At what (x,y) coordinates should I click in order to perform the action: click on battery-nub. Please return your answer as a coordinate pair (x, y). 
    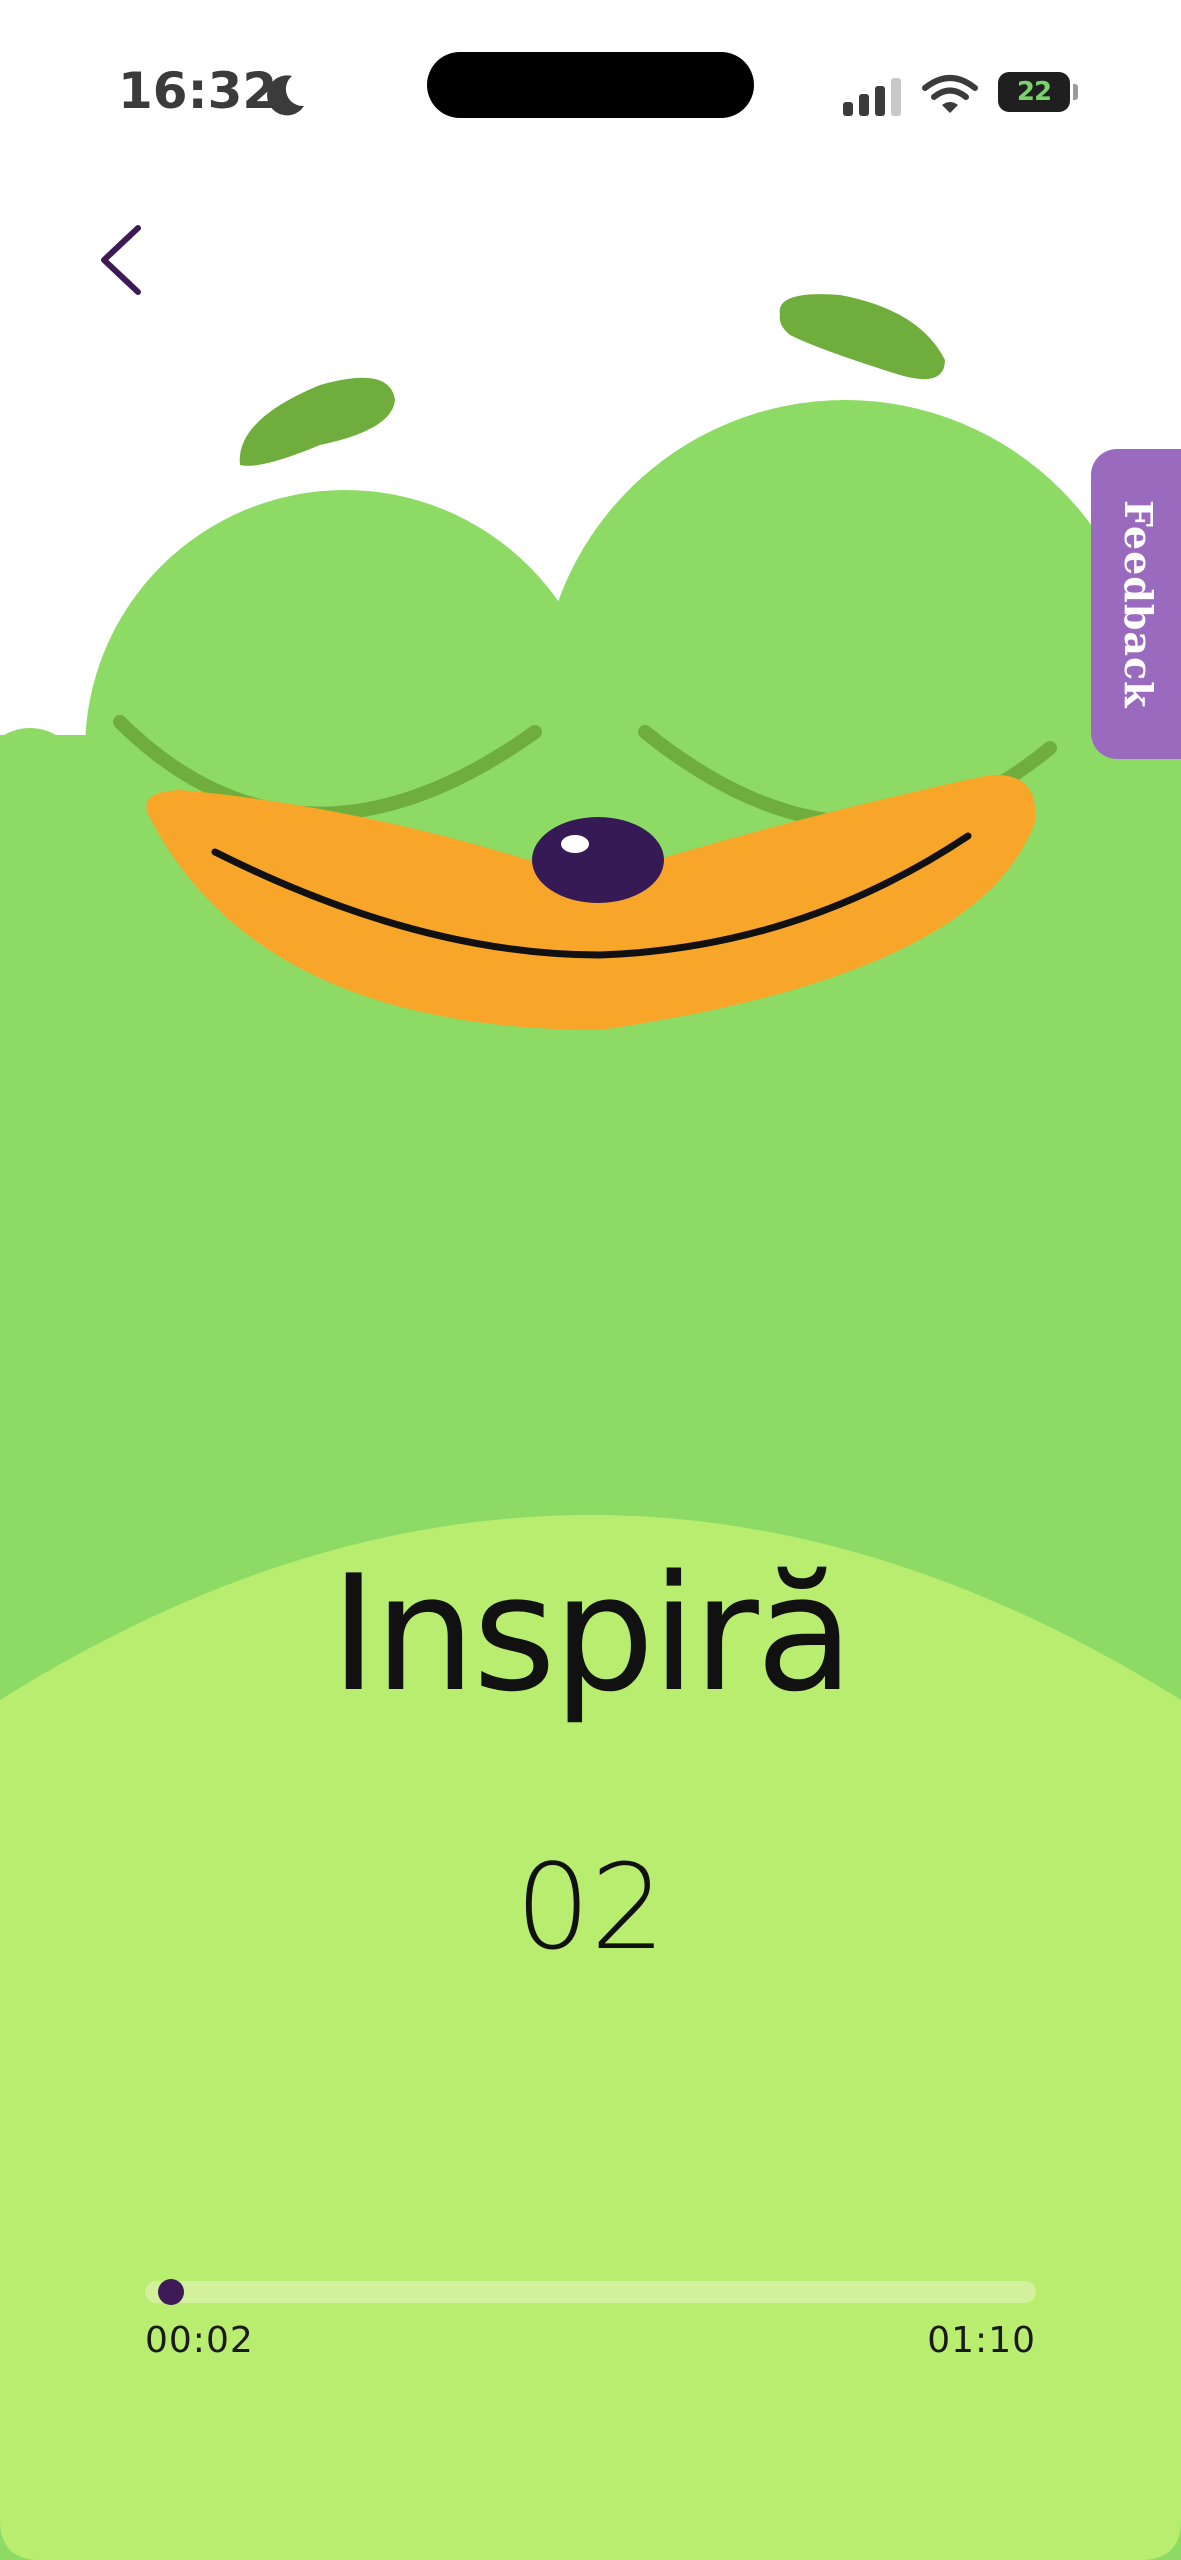
    Looking at the image, I should click on (1075, 92).